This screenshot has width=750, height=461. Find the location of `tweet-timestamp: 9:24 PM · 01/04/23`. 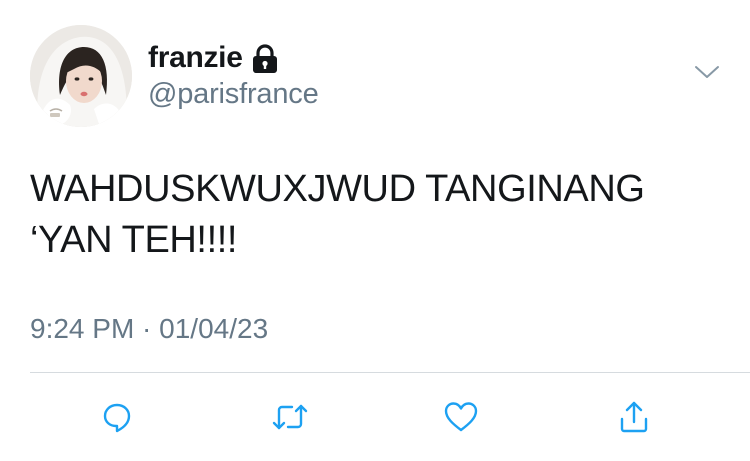

tweet-timestamp: 9:24 PM · 01/04/23 is located at coordinates (149, 329).